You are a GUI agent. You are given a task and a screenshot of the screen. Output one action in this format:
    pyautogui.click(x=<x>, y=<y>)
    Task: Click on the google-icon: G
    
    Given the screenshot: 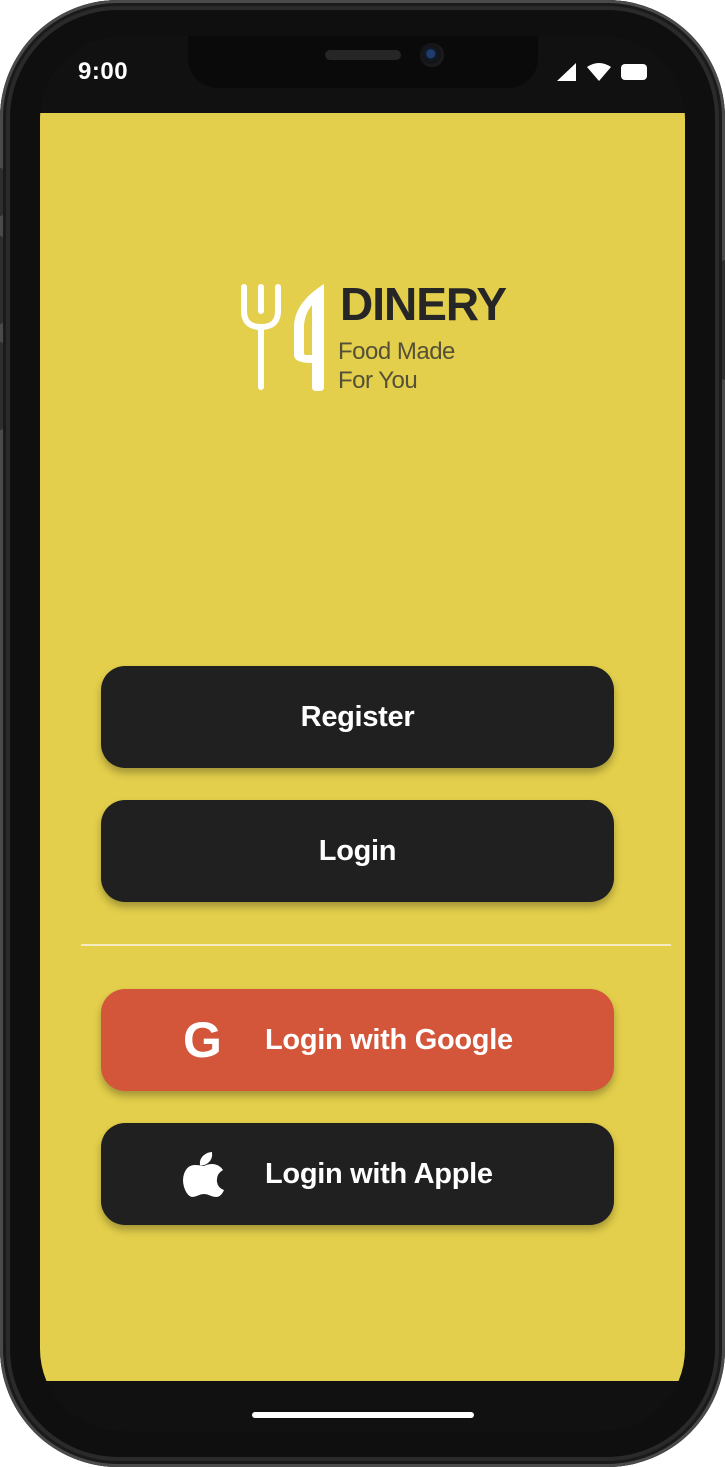 What is the action you would take?
    pyautogui.click(x=202, y=1040)
    